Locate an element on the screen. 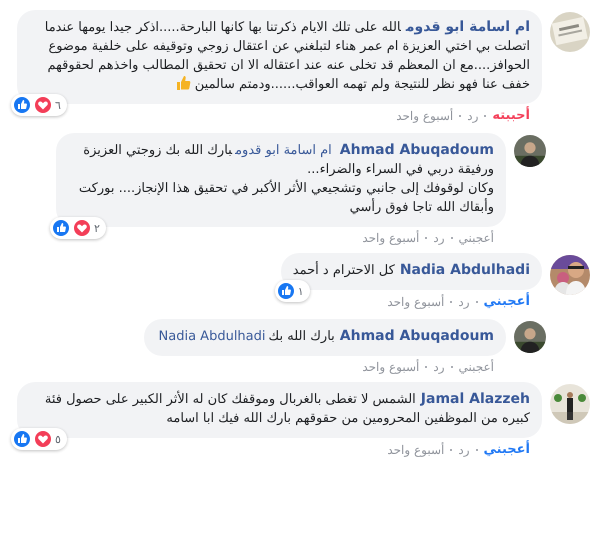 The image size is (607, 551). author-link: ام اسامة ابو قدوم is located at coordinates (468, 27).